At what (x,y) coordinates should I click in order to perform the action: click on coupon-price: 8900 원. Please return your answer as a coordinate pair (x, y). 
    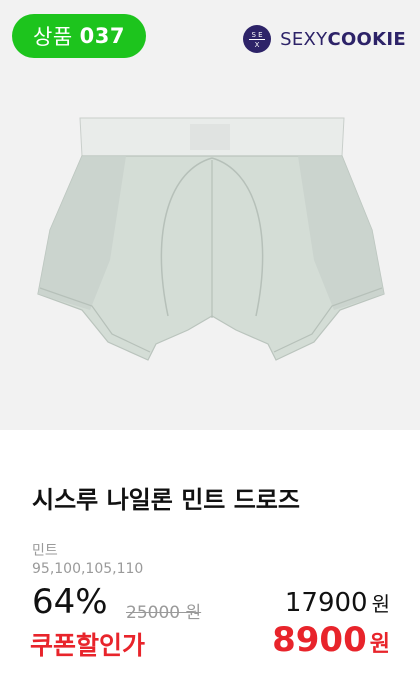
    Looking at the image, I should click on (331, 640).